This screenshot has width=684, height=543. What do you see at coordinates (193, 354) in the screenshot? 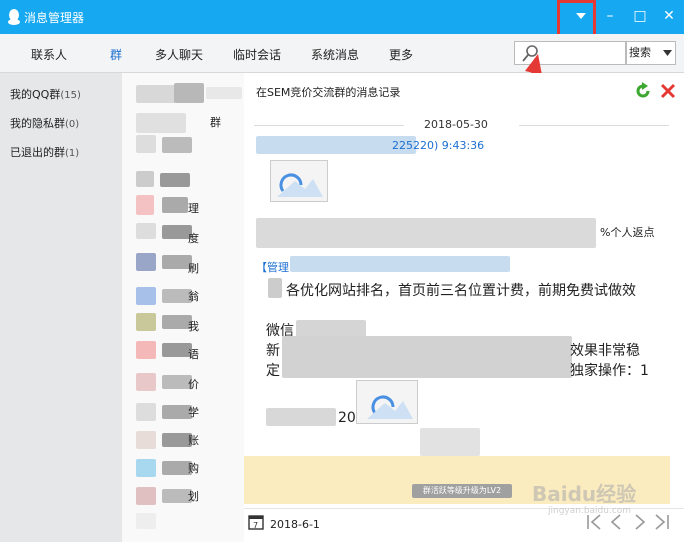
I see `group-fragment: 语` at bounding box center [193, 354].